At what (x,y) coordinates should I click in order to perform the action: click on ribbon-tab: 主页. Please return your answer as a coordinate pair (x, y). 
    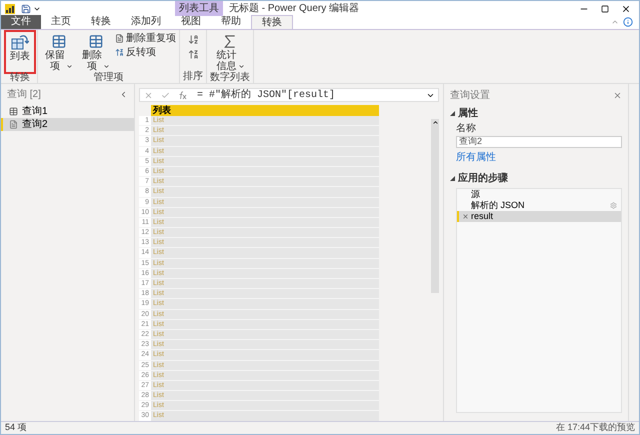
    Looking at the image, I should click on (61, 22).